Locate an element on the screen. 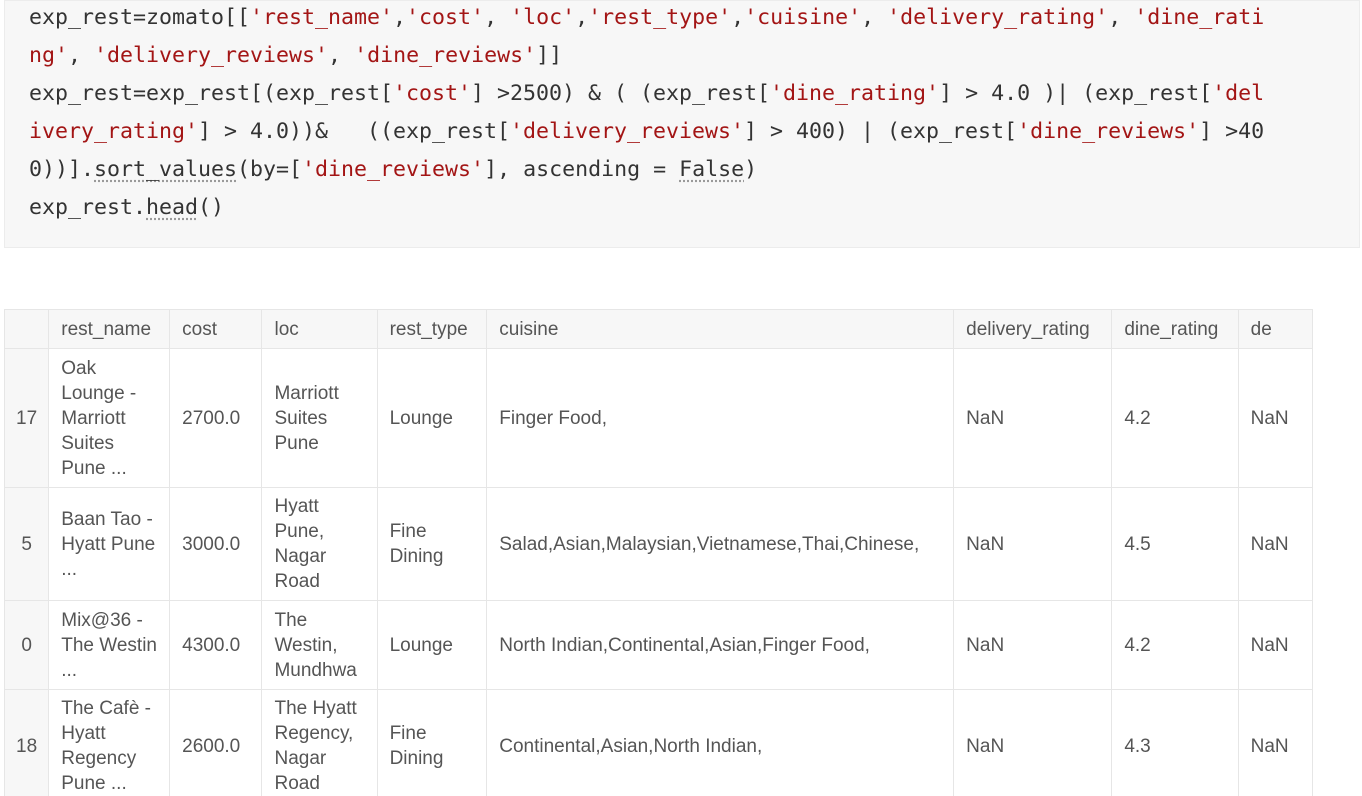  cell-dine-rating: 4.3 is located at coordinates (1175, 742).